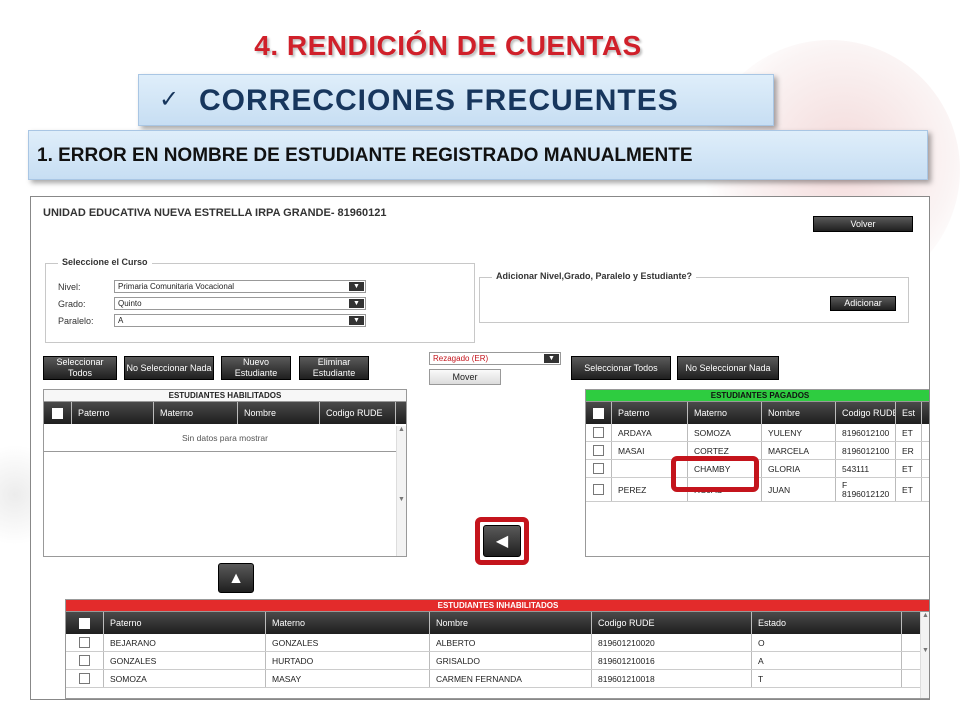 The height and width of the screenshot is (720, 960). I want to click on table-row: BEJARANO GONZALES ALBERTO 819601210020 O, so click(497, 643).